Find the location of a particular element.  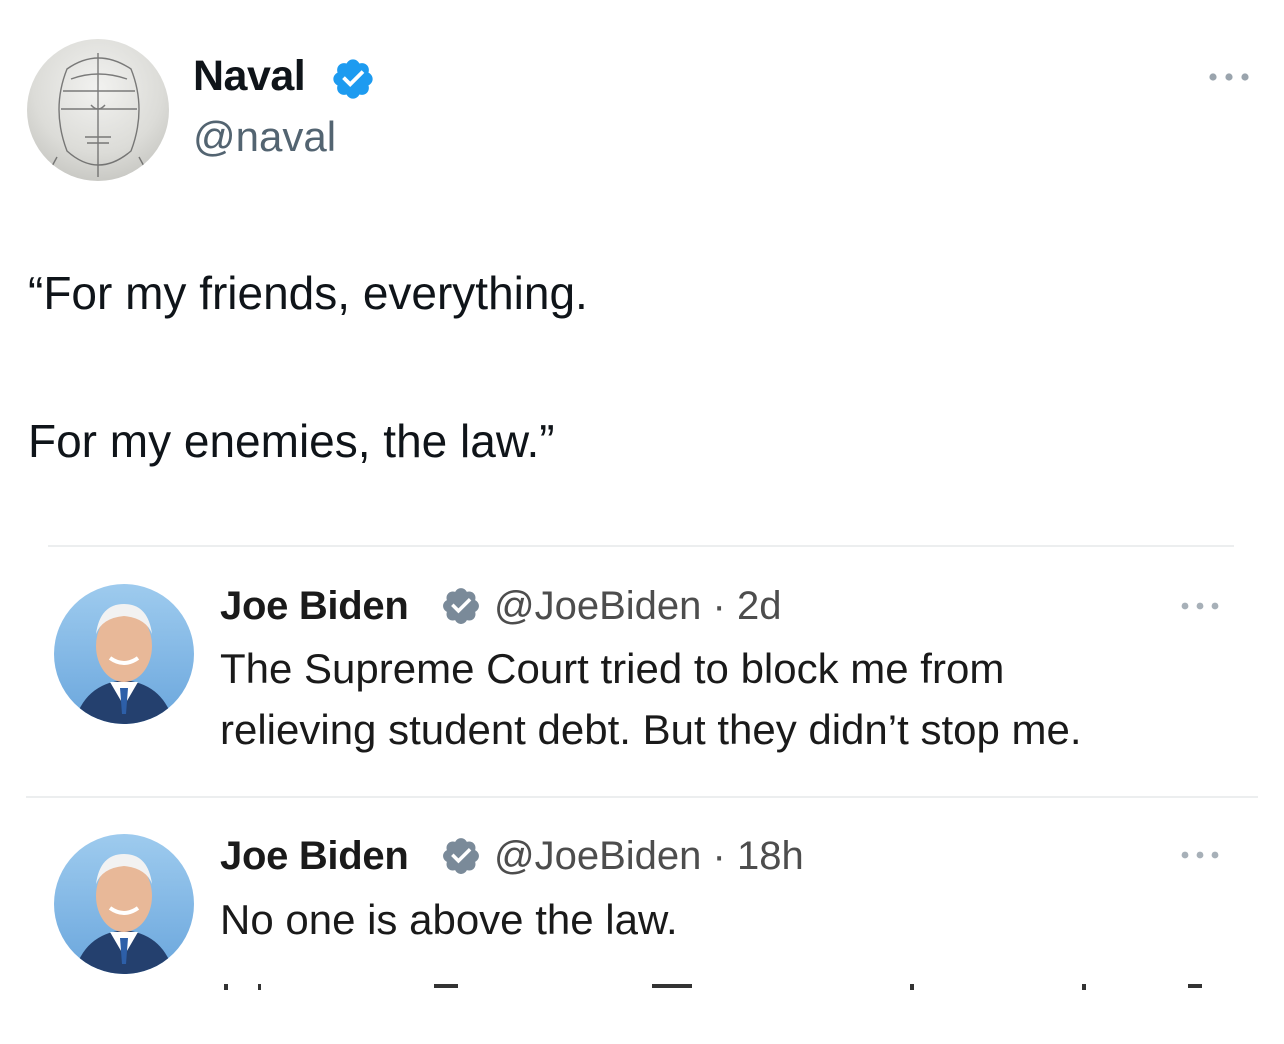

author-name: Naval is located at coordinates (249, 76).